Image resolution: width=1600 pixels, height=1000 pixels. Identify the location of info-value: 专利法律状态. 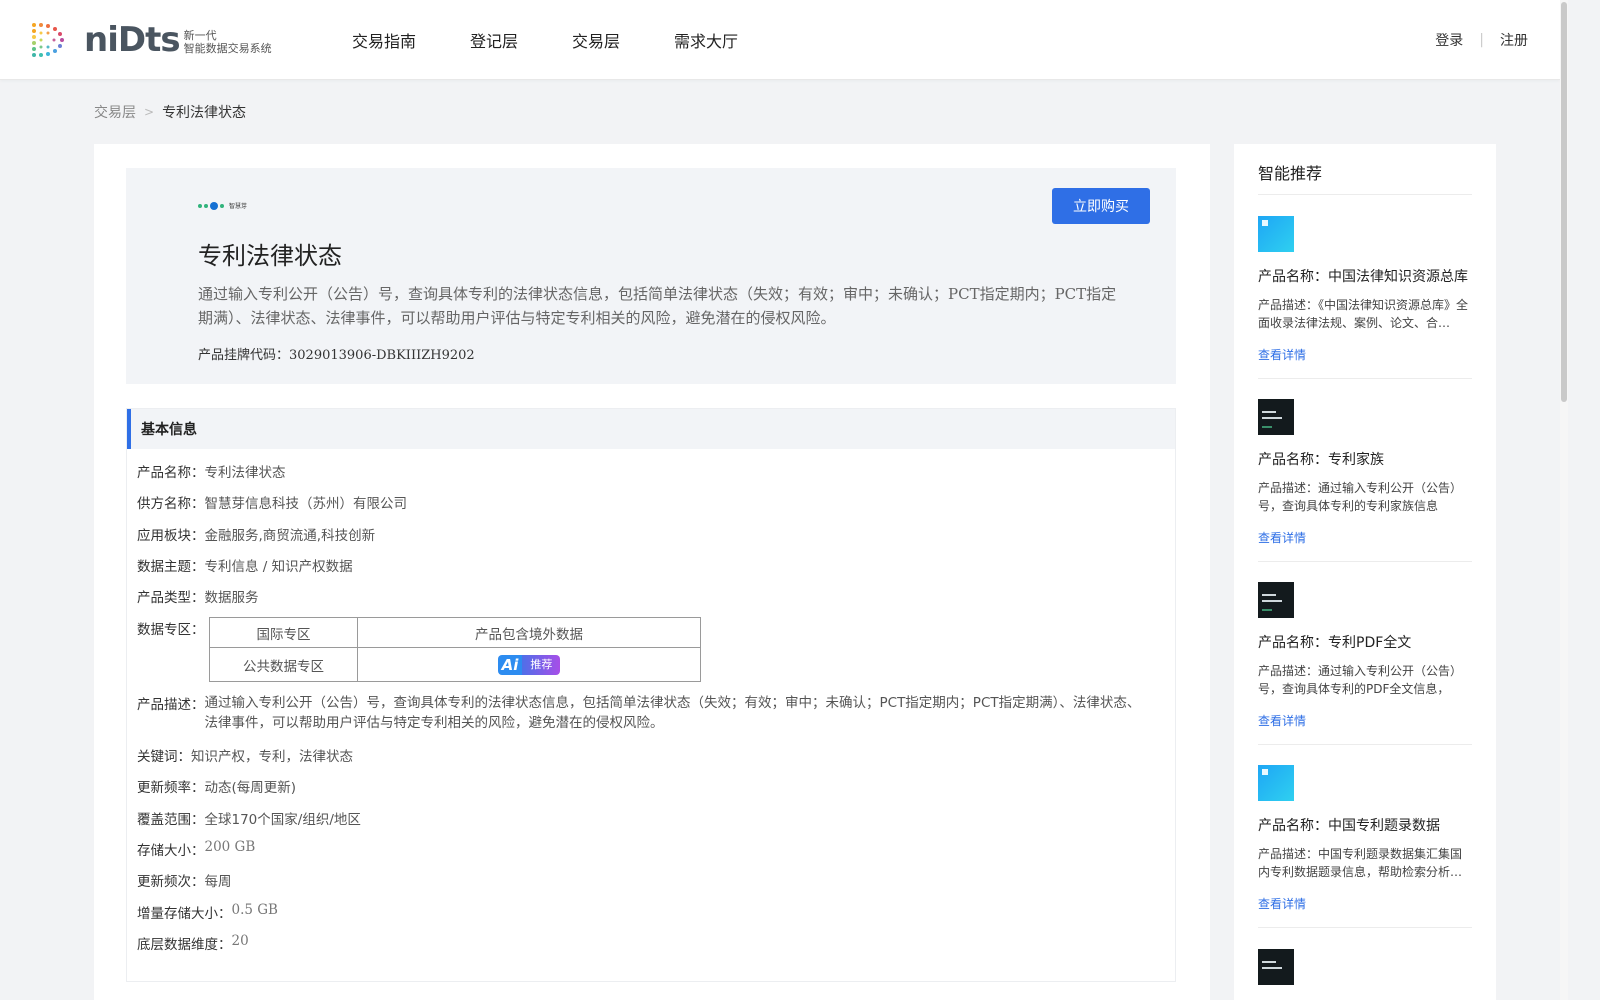
(245, 473).